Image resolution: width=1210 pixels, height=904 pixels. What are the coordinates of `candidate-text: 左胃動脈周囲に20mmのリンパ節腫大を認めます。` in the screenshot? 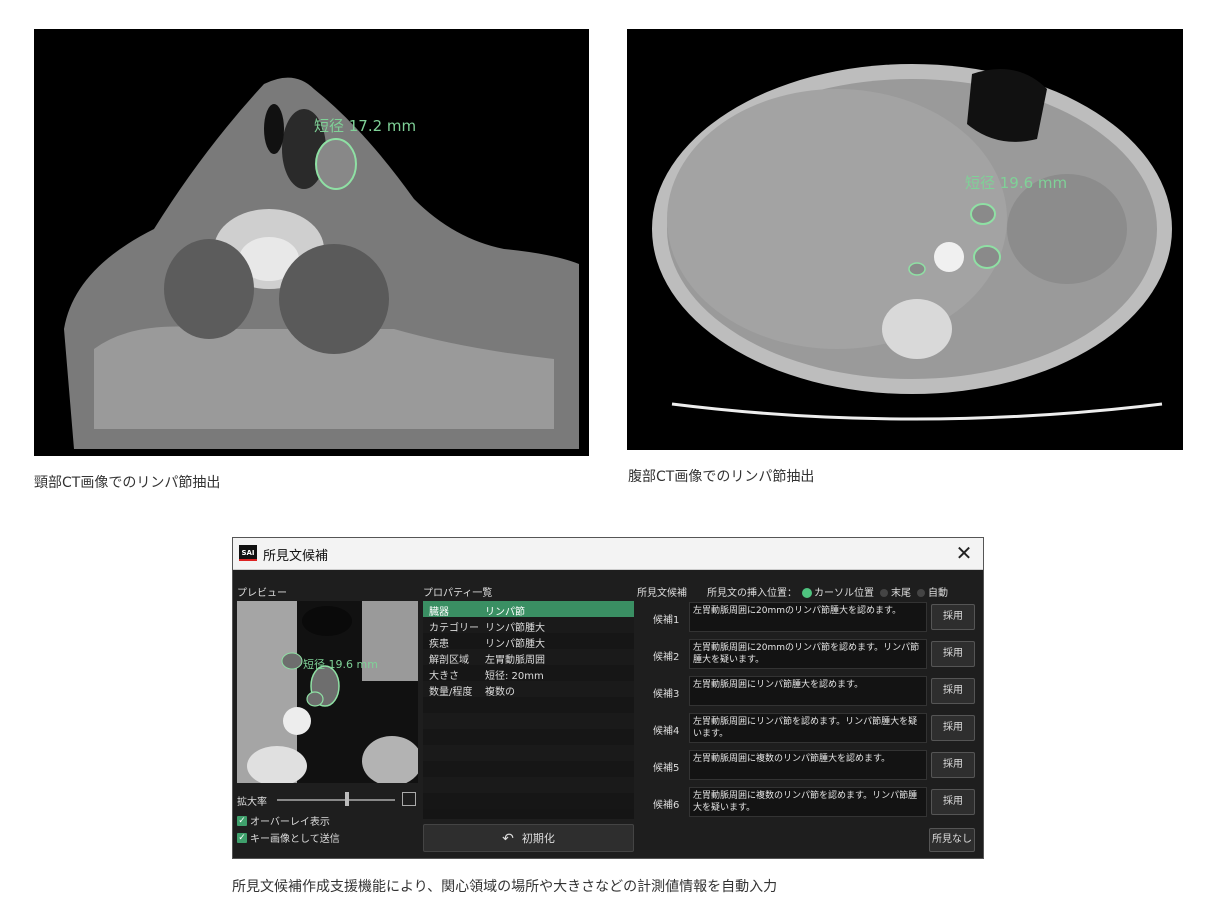 It's located at (808, 617).